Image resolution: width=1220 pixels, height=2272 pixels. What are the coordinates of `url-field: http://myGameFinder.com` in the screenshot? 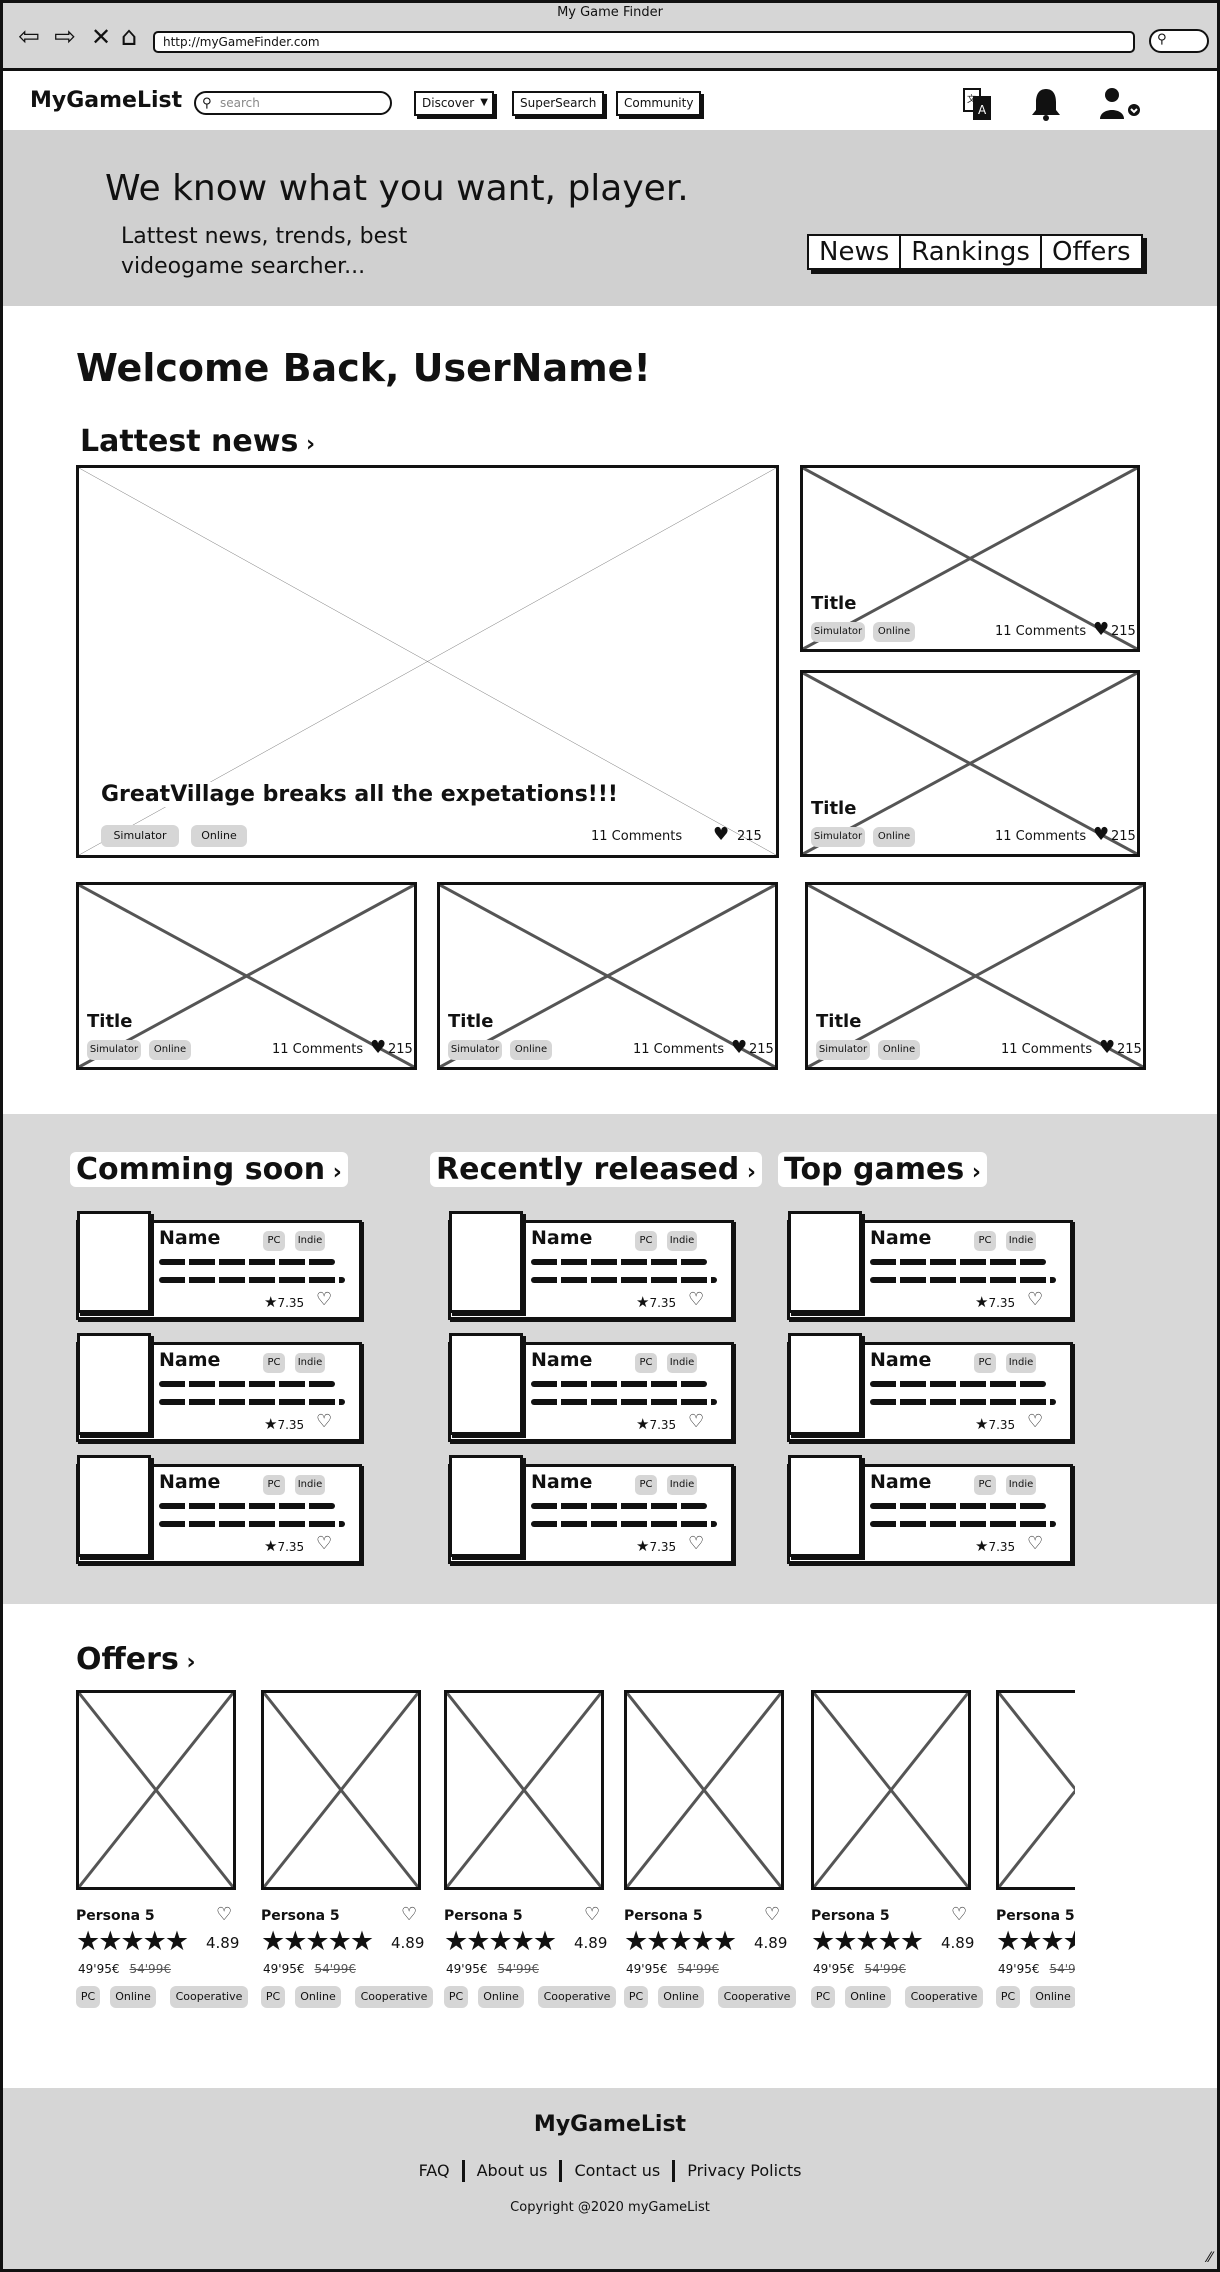 It's located at (644, 42).